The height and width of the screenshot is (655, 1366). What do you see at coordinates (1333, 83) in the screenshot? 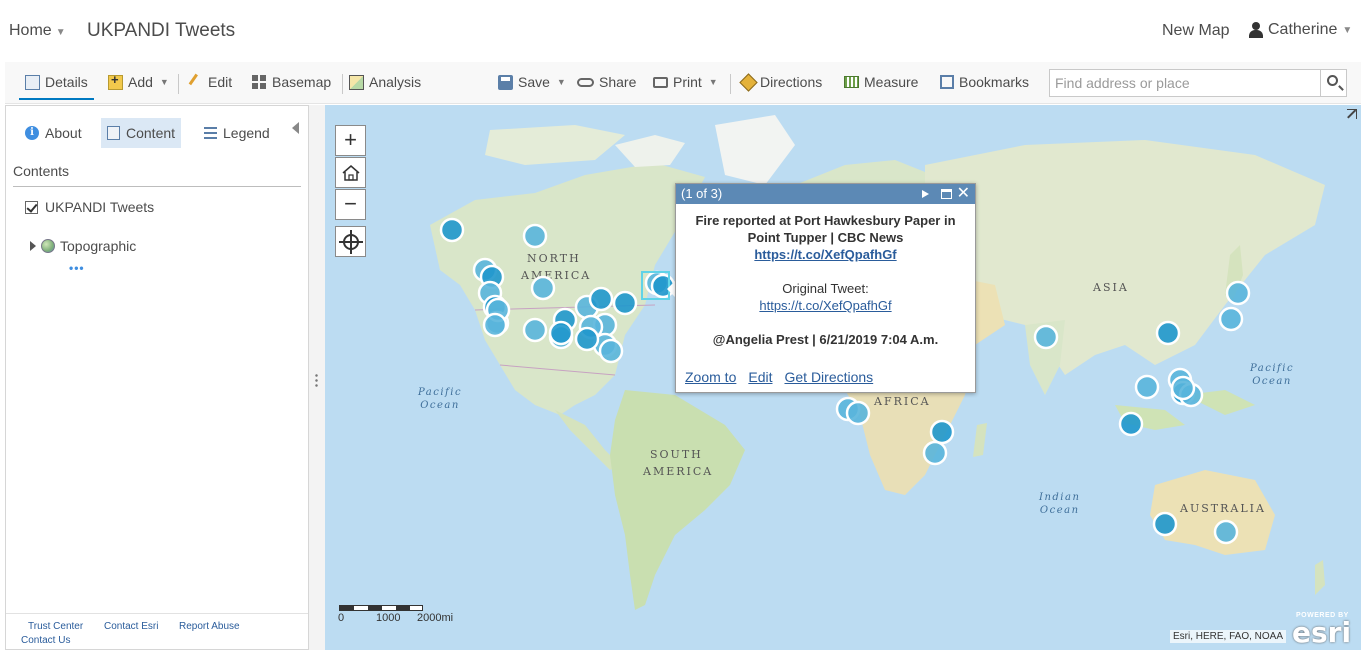
I see `search-button` at bounding box center [1333, 83].